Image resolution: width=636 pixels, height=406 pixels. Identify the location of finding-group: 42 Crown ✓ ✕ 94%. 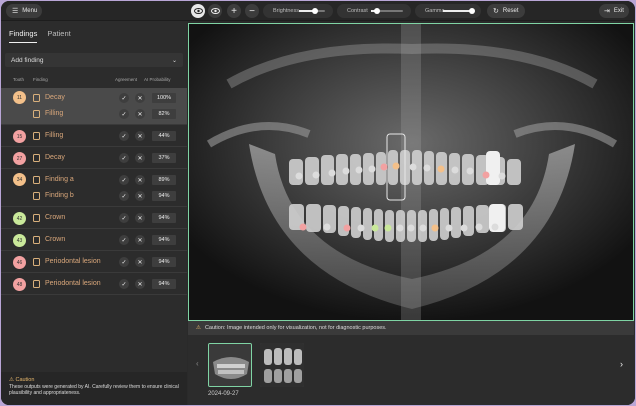
(94, 218).